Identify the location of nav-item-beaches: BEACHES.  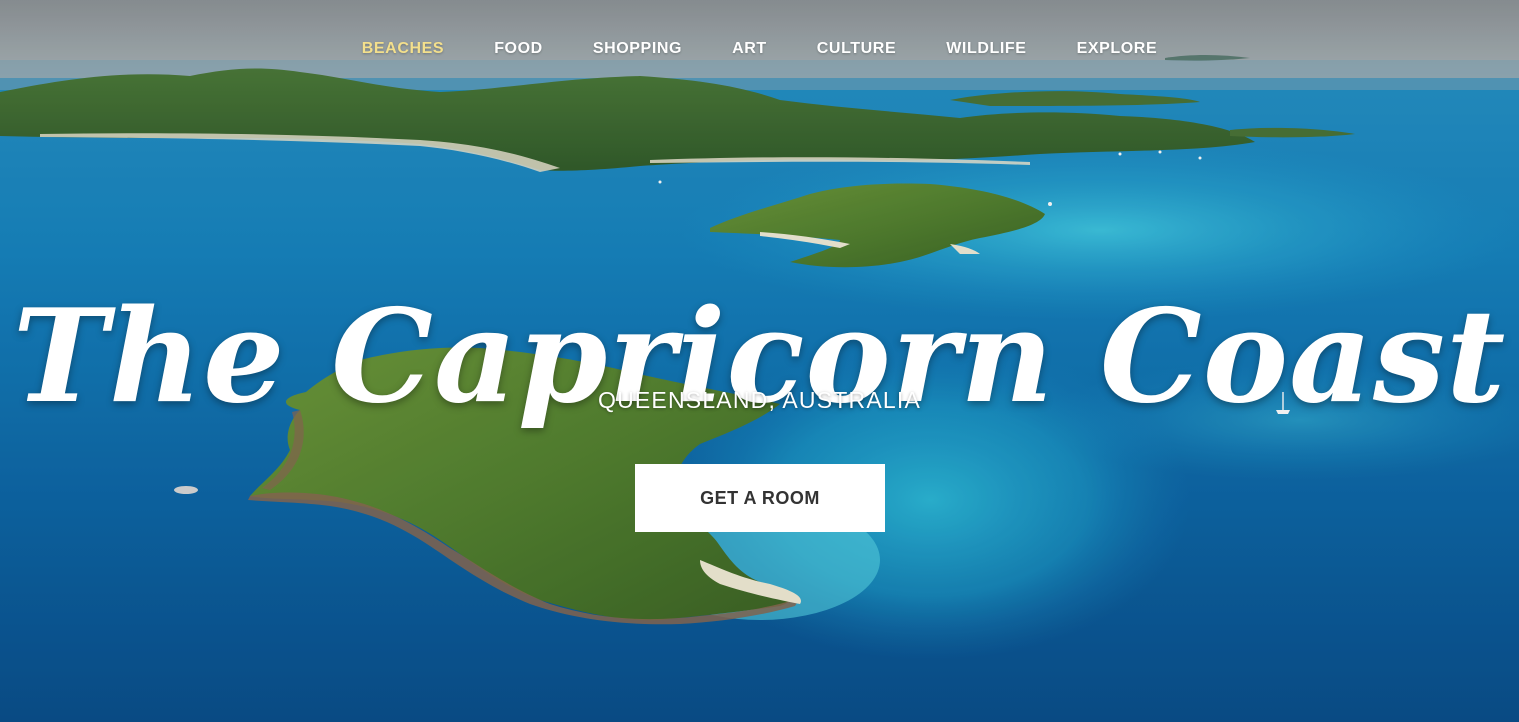
(403, 49).